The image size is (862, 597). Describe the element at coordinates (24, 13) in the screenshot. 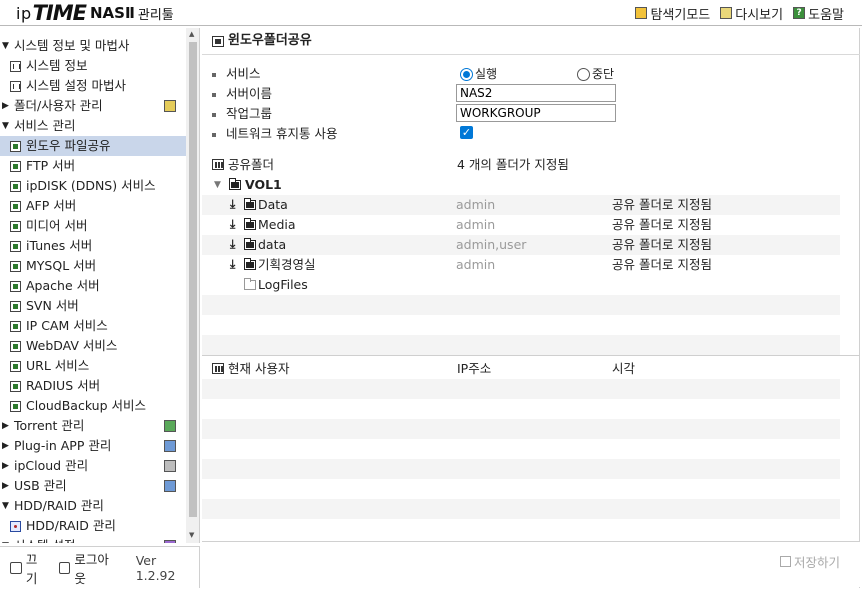

I see `logo-ip: ip` at that location.